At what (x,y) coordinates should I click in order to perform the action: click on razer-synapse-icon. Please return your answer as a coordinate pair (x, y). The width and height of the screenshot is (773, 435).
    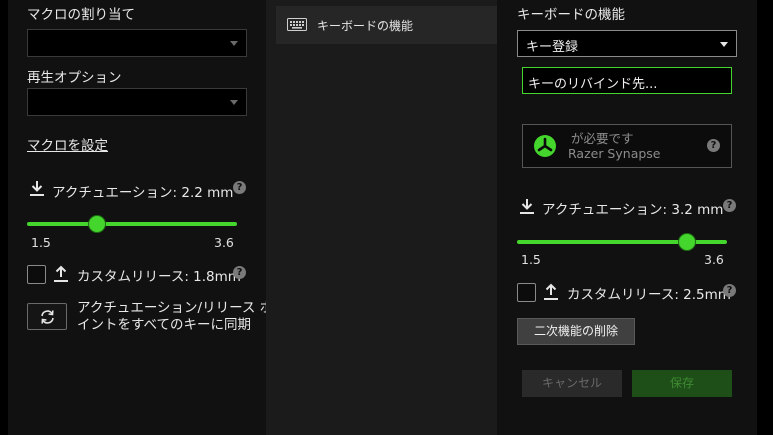
    Looking at the image, I should click on (545, 146).